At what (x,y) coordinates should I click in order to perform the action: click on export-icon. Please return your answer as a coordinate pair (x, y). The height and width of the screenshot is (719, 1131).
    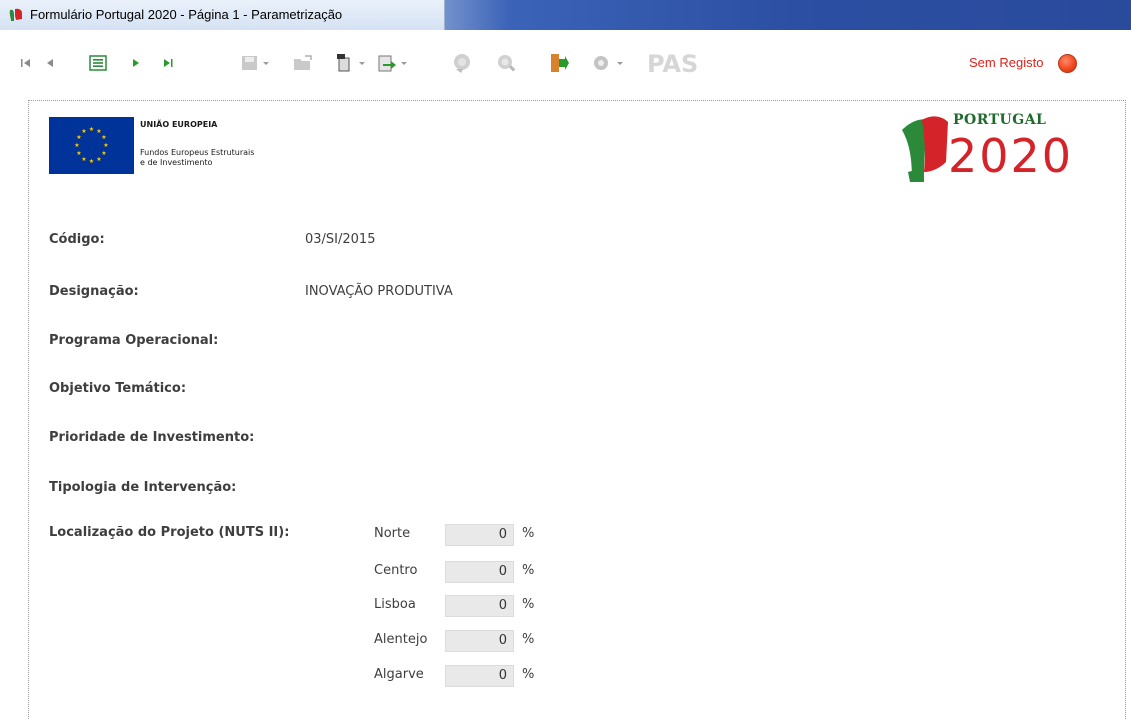
    Looking at the image, I should click on (394, 63).